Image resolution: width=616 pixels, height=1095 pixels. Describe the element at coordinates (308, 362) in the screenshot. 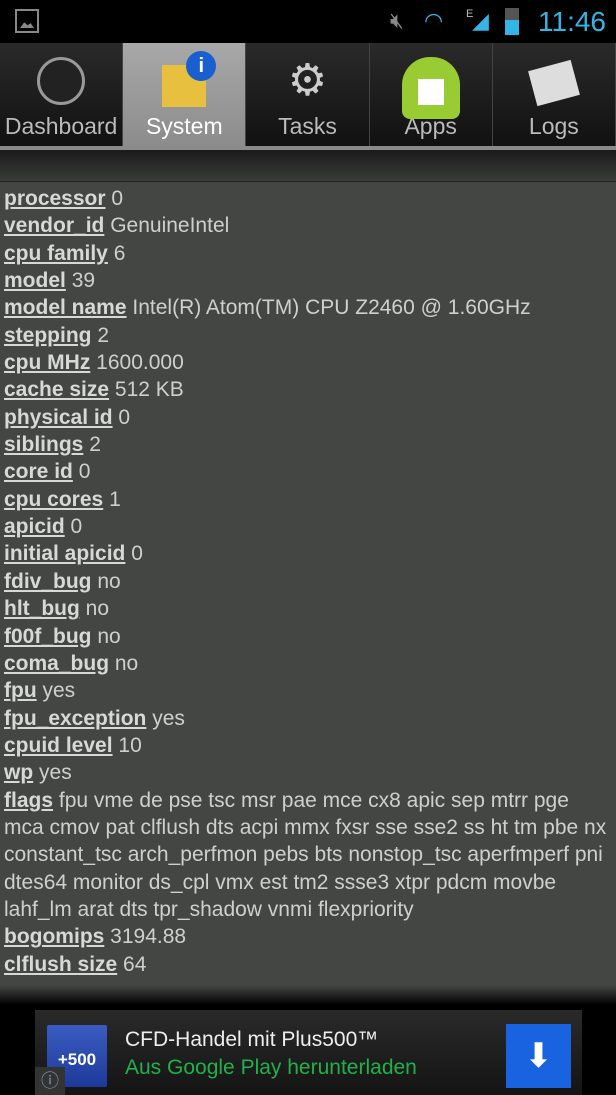

I see `cpu-info-row: cpu MHz 1600.000` at that location.